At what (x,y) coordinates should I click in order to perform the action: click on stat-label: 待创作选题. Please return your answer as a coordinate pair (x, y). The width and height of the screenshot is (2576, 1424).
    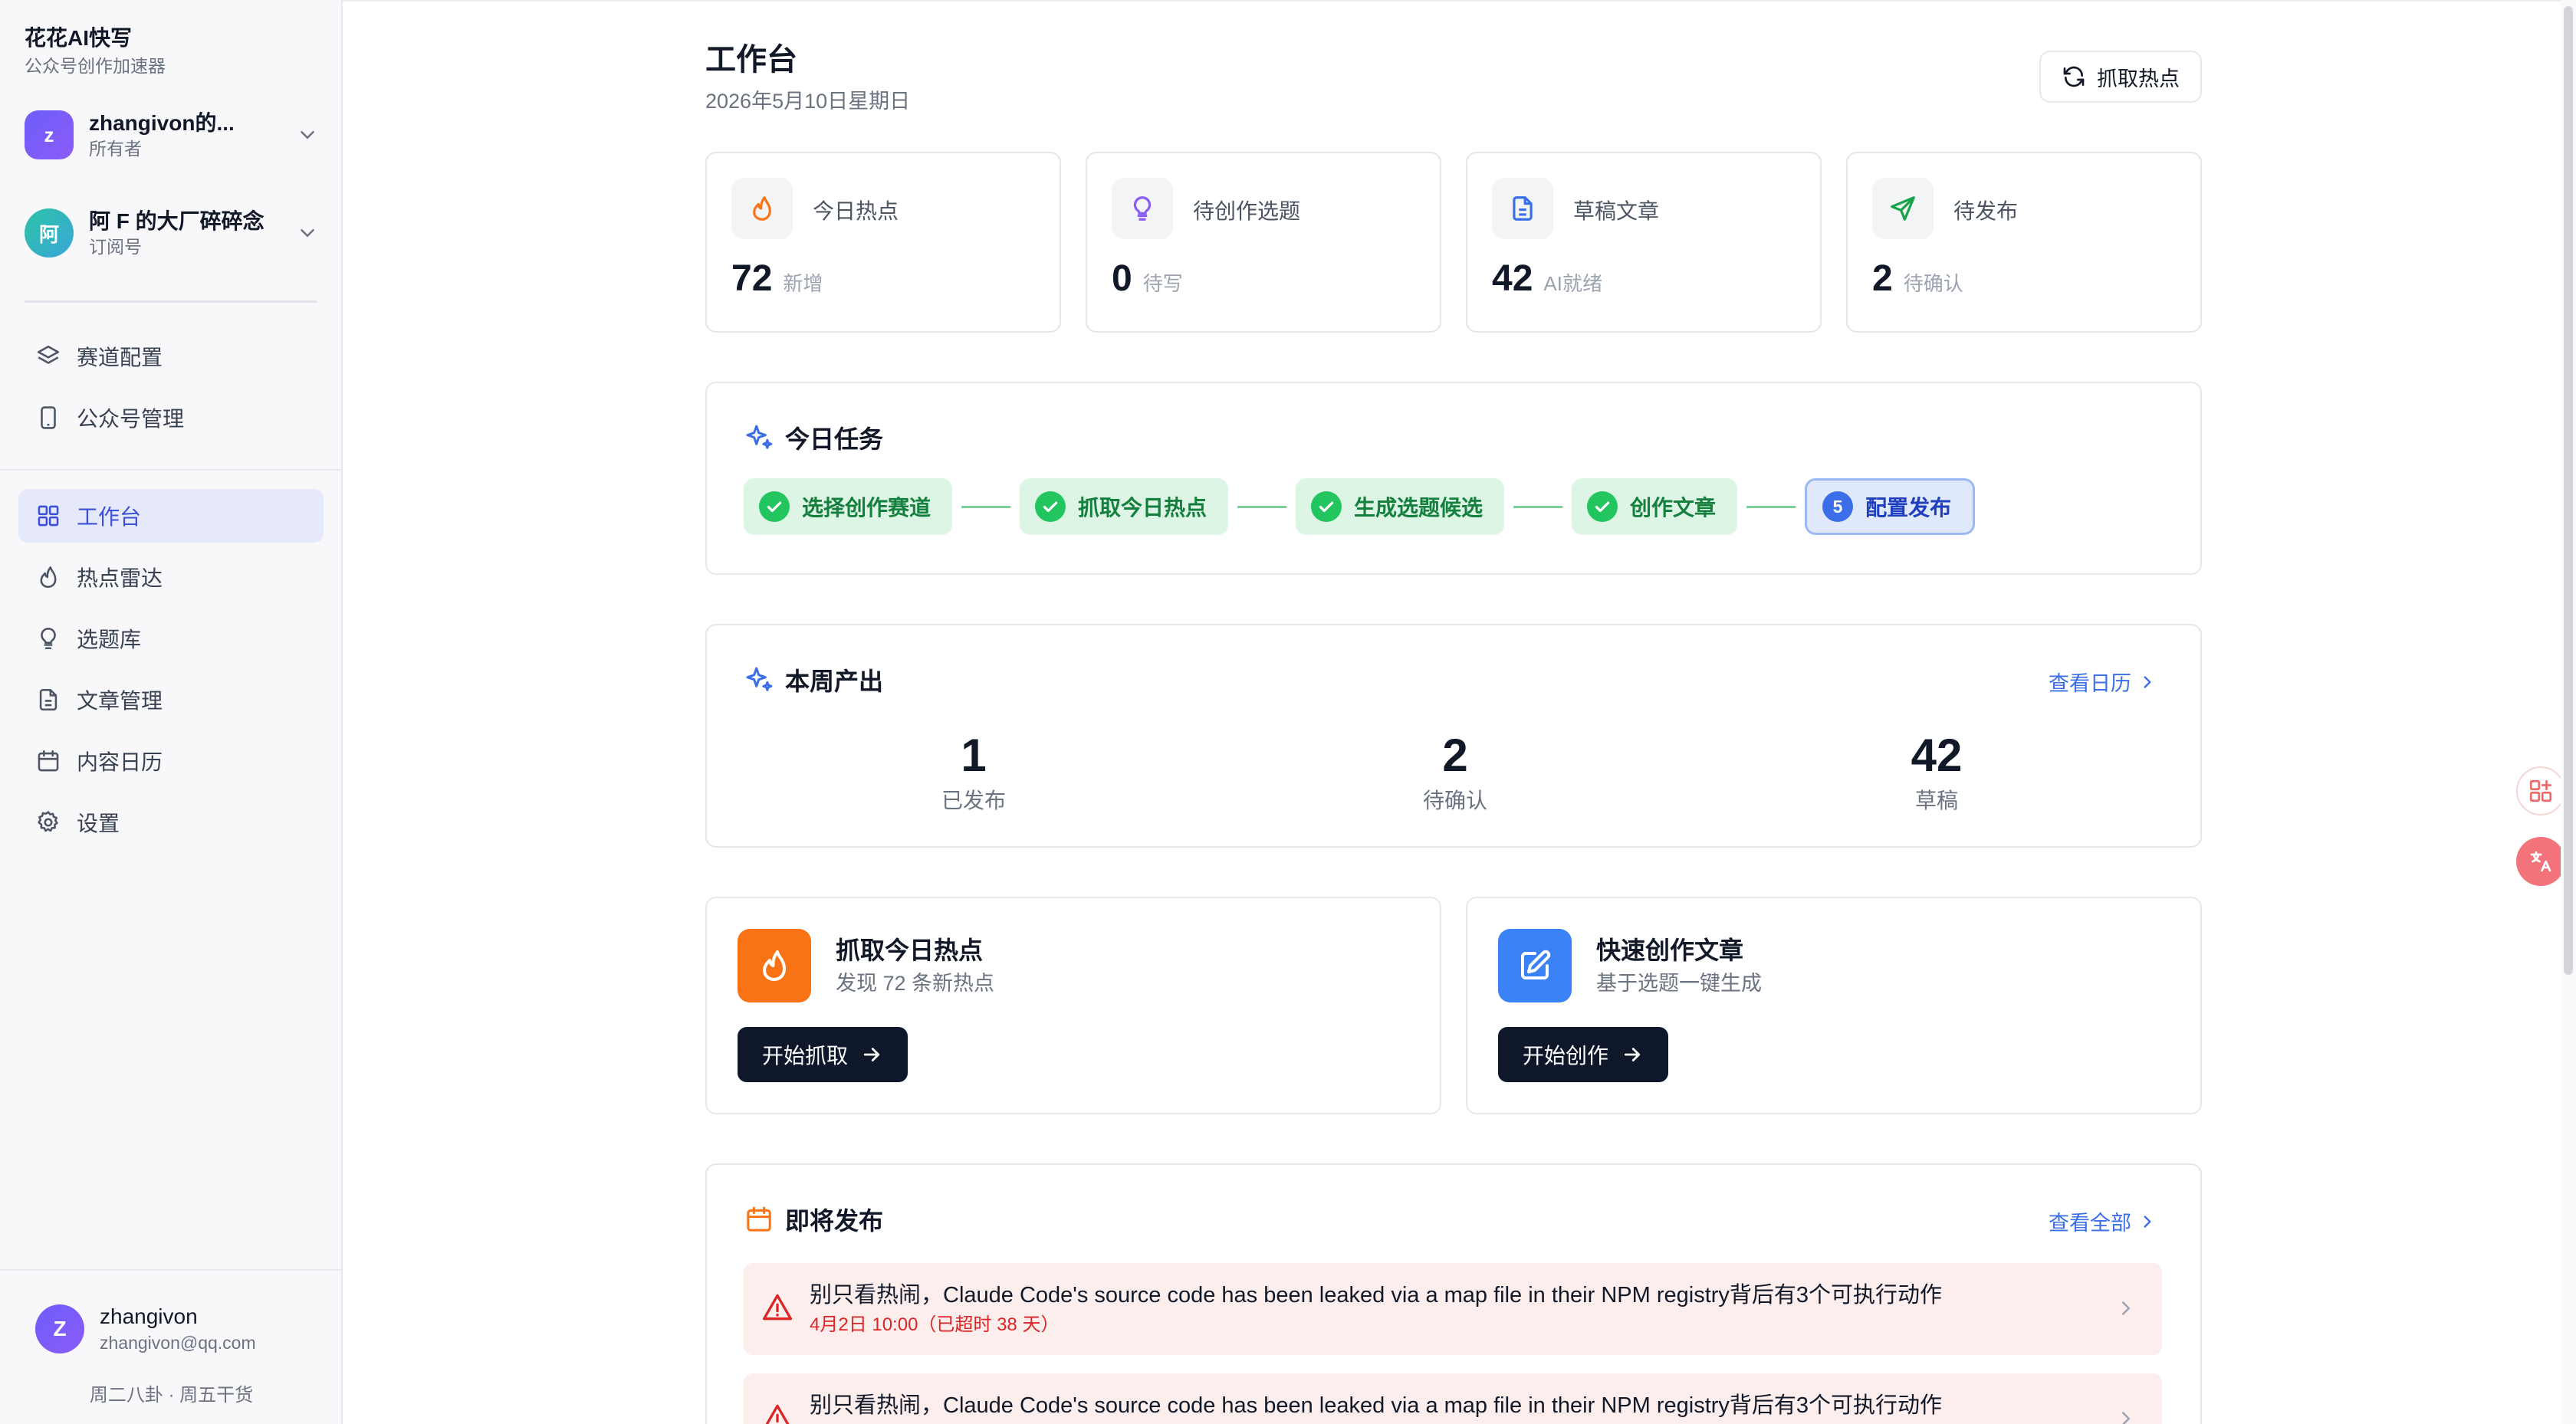
    Looking at the image, I should click on (1247, 211).